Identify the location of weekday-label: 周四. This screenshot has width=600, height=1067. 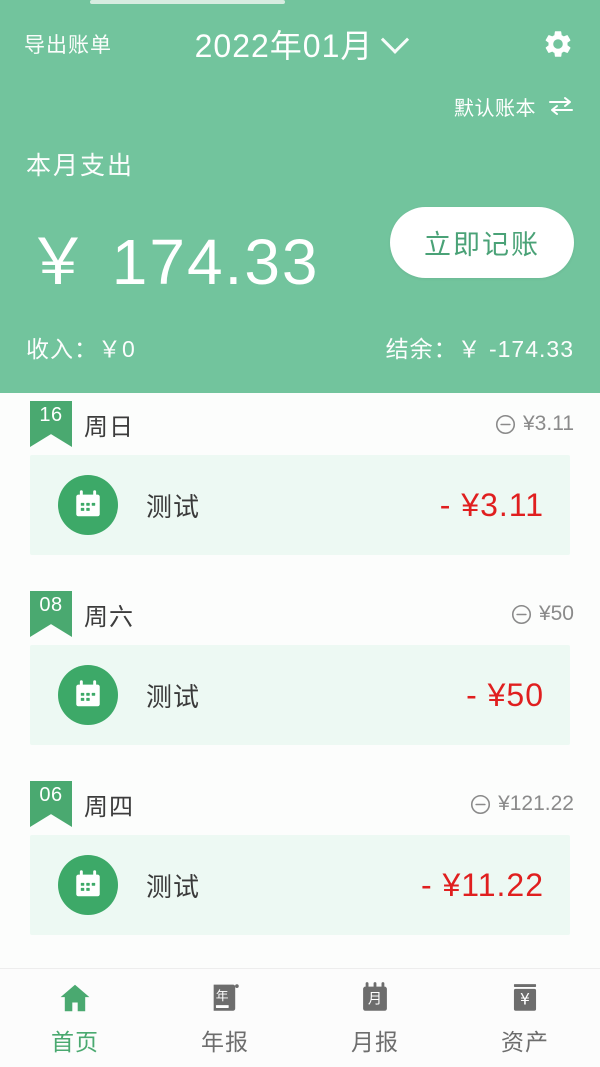
(109, 807).